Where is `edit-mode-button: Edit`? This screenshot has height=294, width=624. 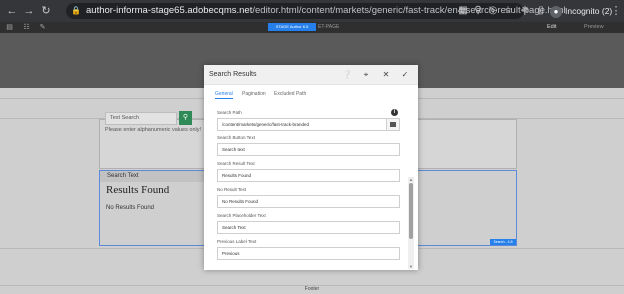 edit-mode-button: Edit is located at coordinates (551, 27).